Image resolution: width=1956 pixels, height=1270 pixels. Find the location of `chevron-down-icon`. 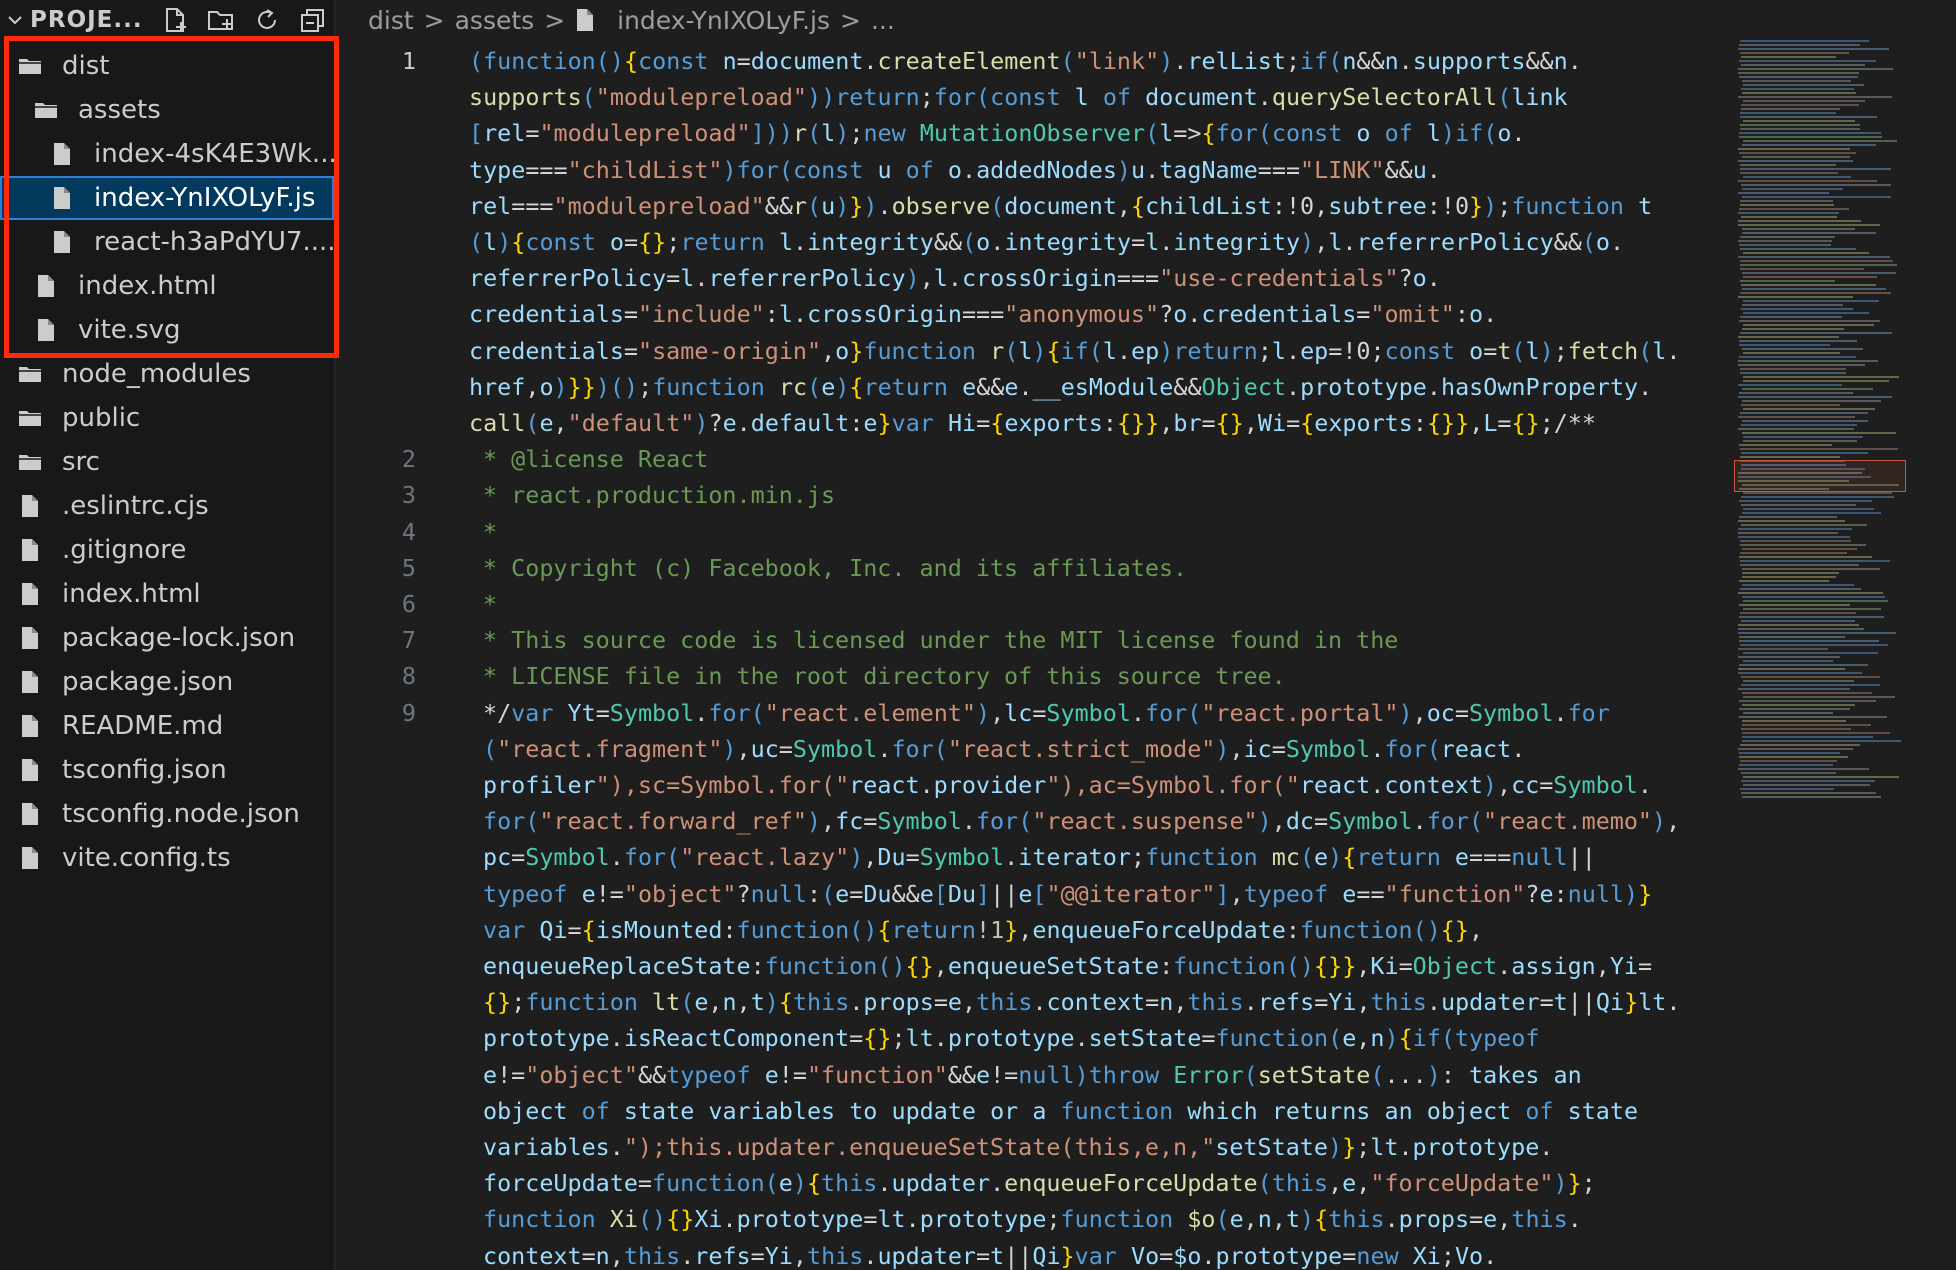

chevron-down-icon is located at coordinates (15, 20).